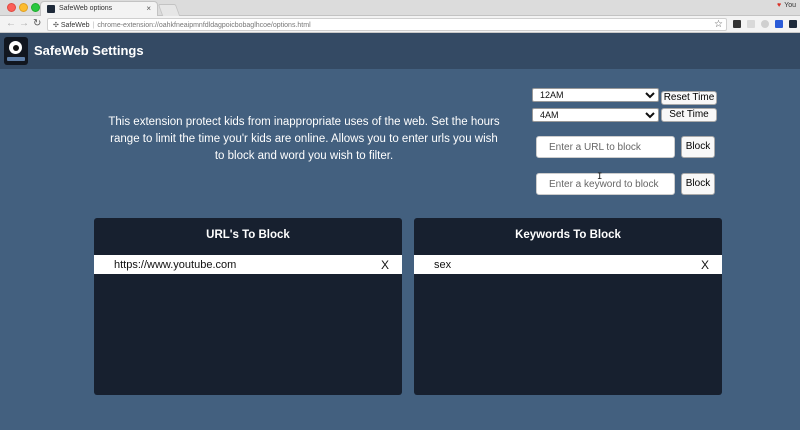 Image resolution: width=800 pixels, height=430 pixels. I want to click on app-header: SafeWeb Settings, so click(400, 51).